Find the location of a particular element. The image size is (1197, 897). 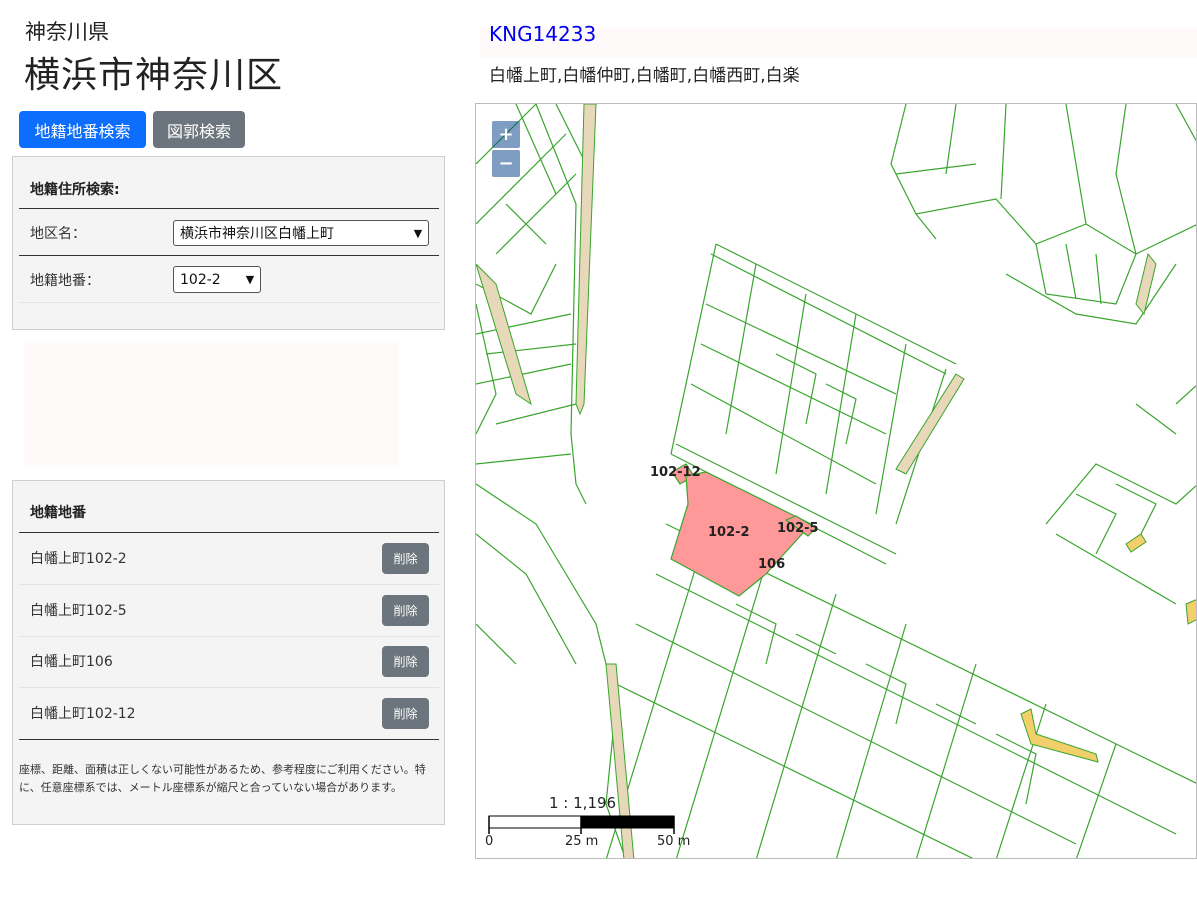

scale-bar-black is located at coordinates (627, 822).